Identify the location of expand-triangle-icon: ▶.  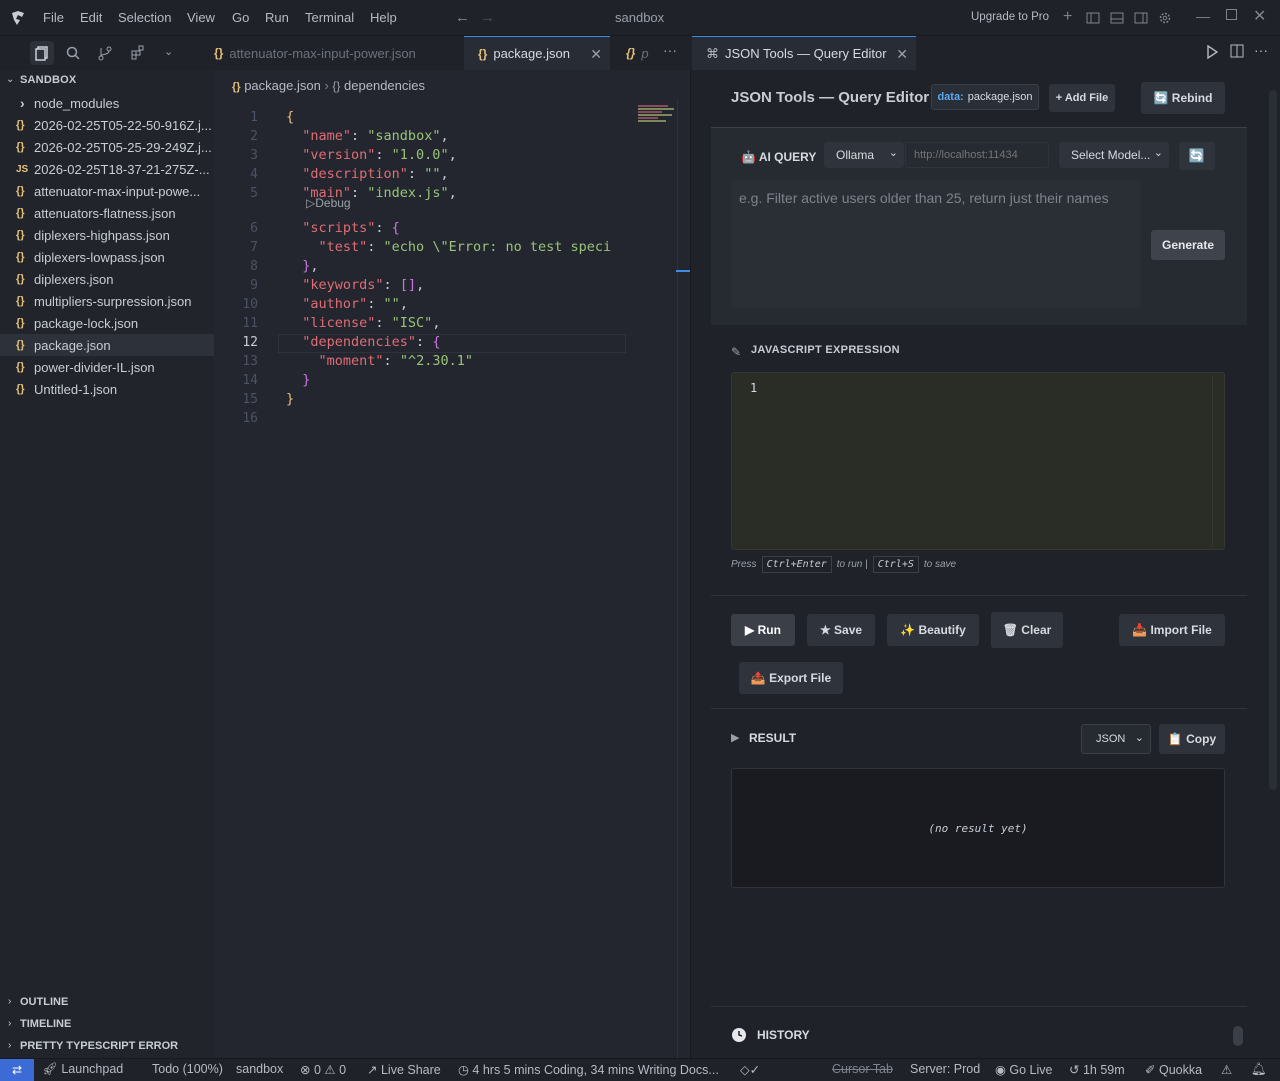
(735, 737).